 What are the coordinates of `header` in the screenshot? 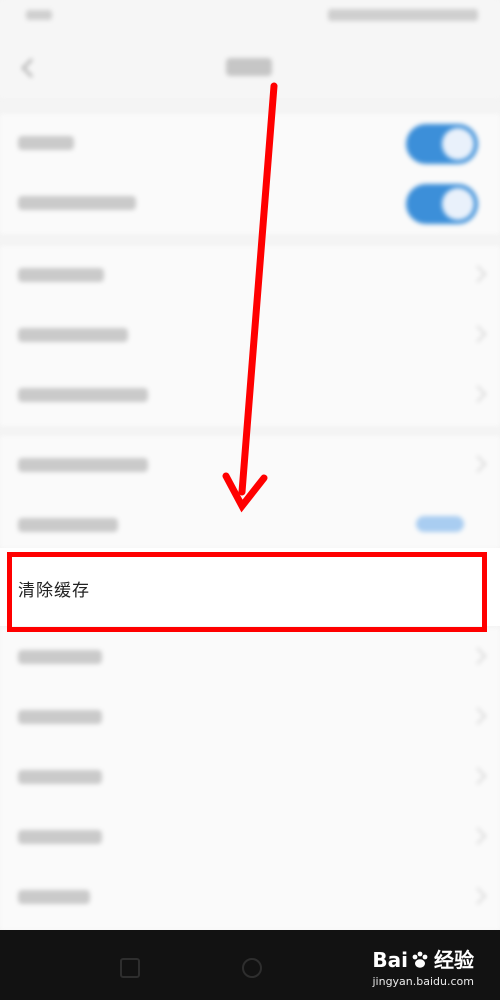 It's located at (250, 68).